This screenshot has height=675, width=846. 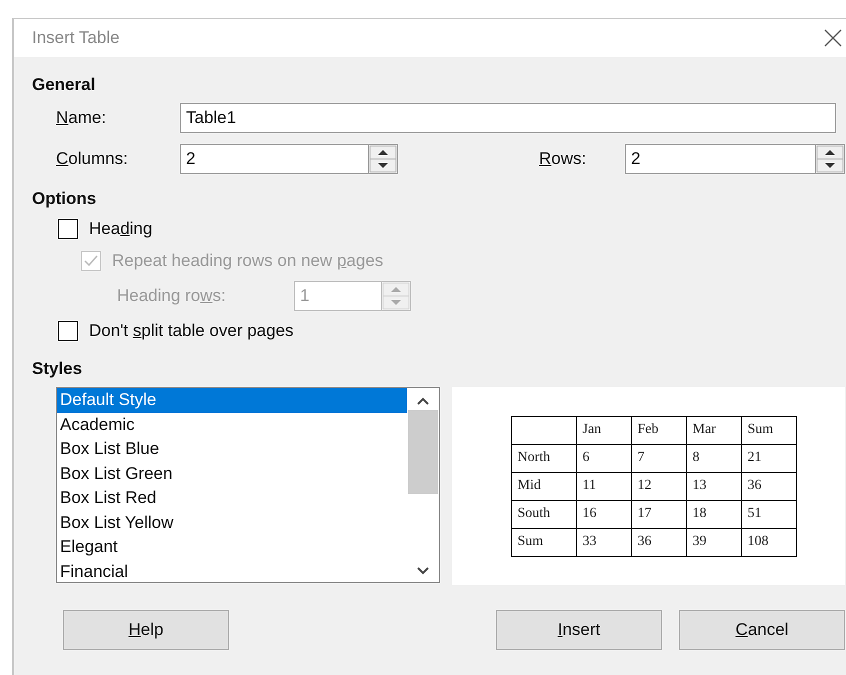 I want to click on section-heading: General, so click(x=64, y=85).